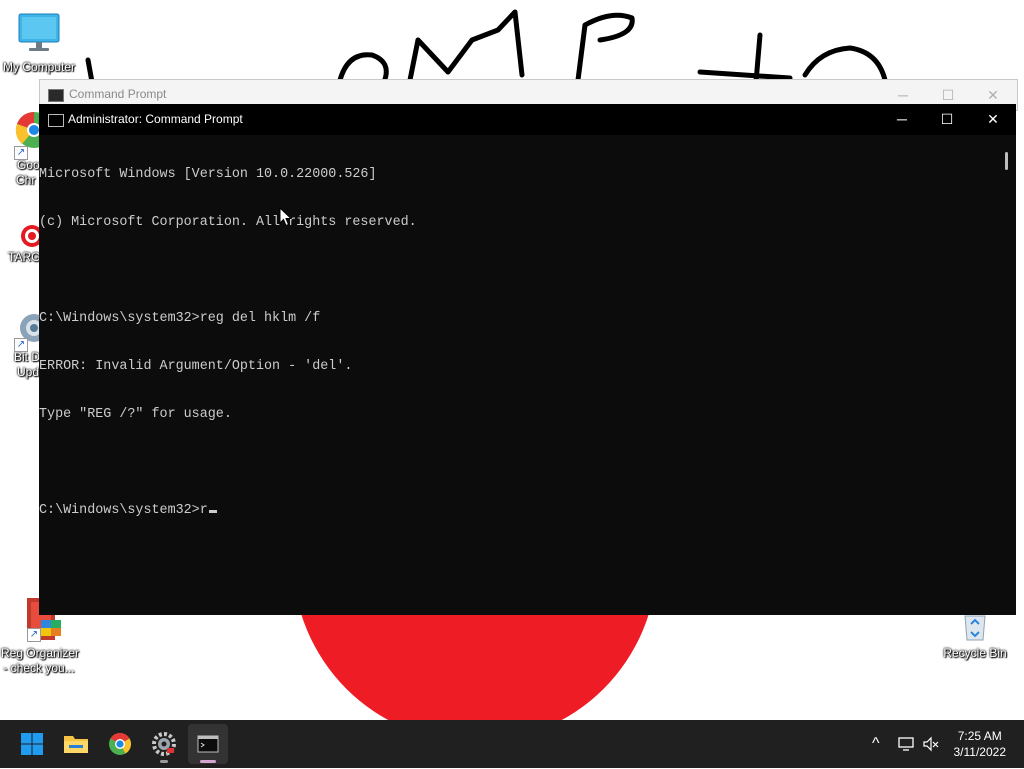 The height and width of the screenshot is (769, 1024). What do you see at coordinates (28, 165) in the screenshot?
I see `desktop-icon-label: Goo` at bounding box center [28, 165].